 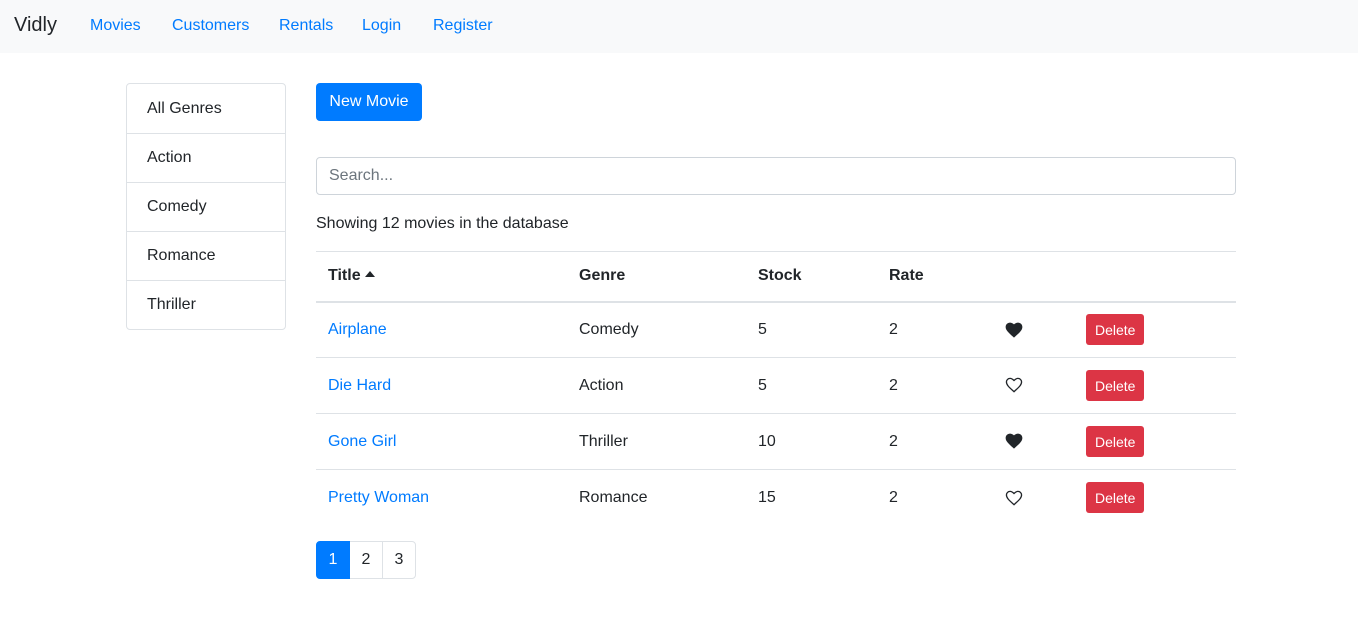 What do you see at coordinates (369, 274) in the screenshot?
I see `sort-ascending-icon` at bounding box center [369, 274].